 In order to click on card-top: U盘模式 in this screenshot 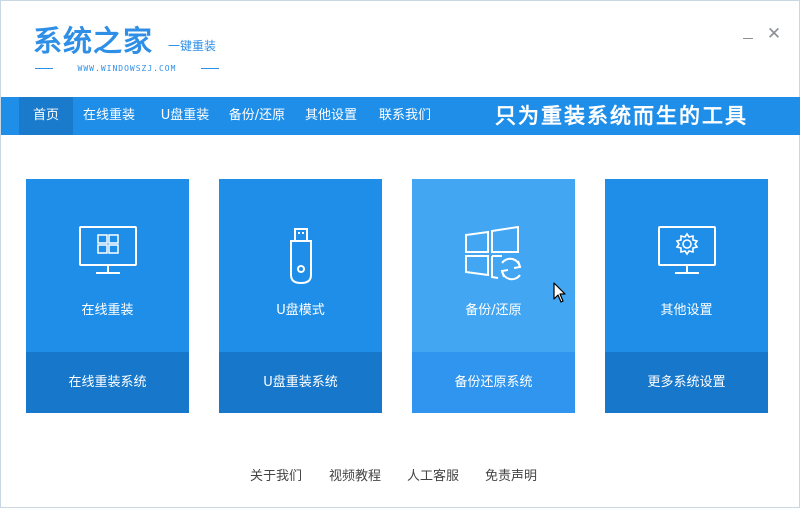, I will do `click(300, 265)`.